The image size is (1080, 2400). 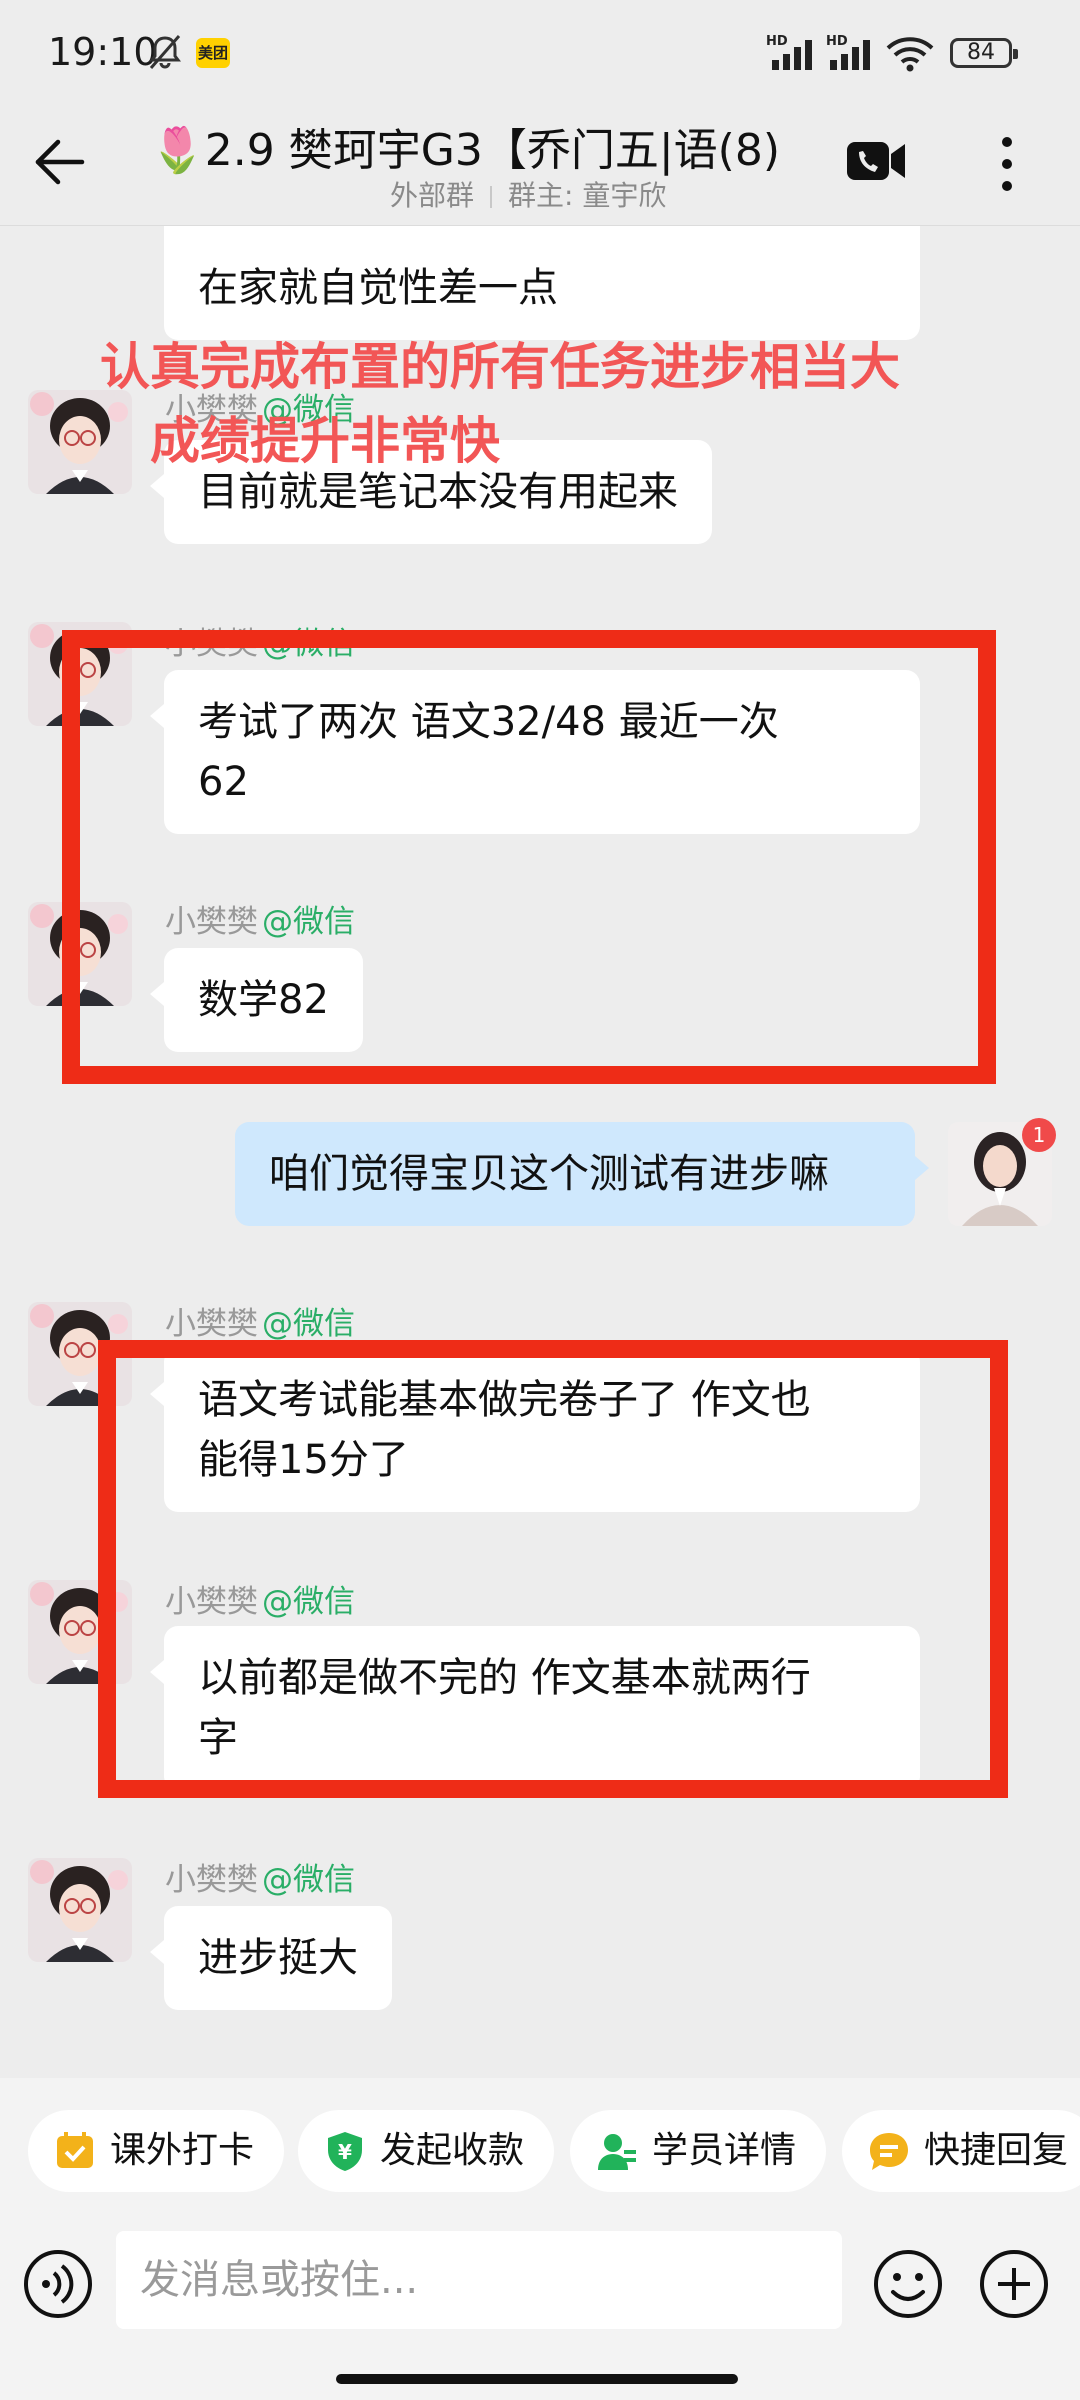 I want to click on message-bubble: 在家就自觉性差一点, so click(x=542, y=283).